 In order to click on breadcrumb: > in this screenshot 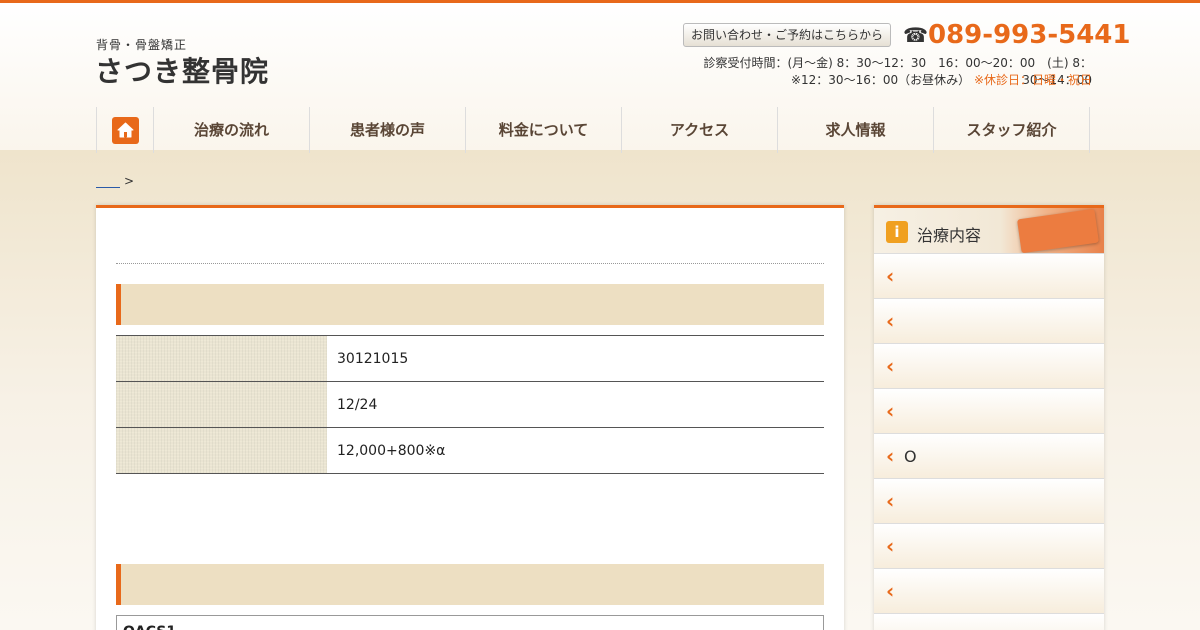, I will do `click(115, 181)`.